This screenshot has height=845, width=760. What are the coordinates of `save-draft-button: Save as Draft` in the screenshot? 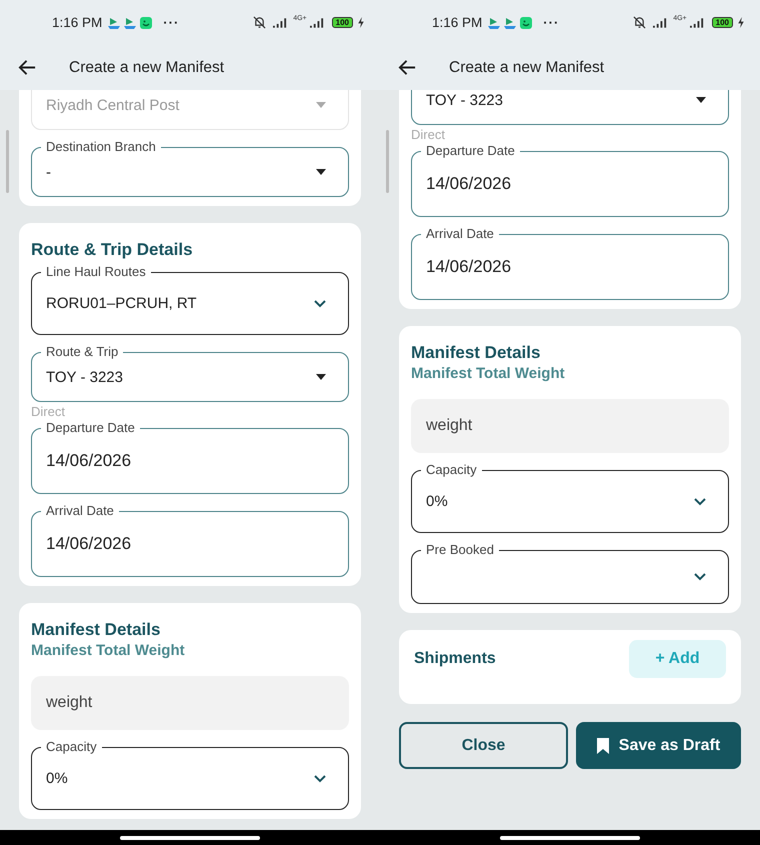 It's located at (658, 745).